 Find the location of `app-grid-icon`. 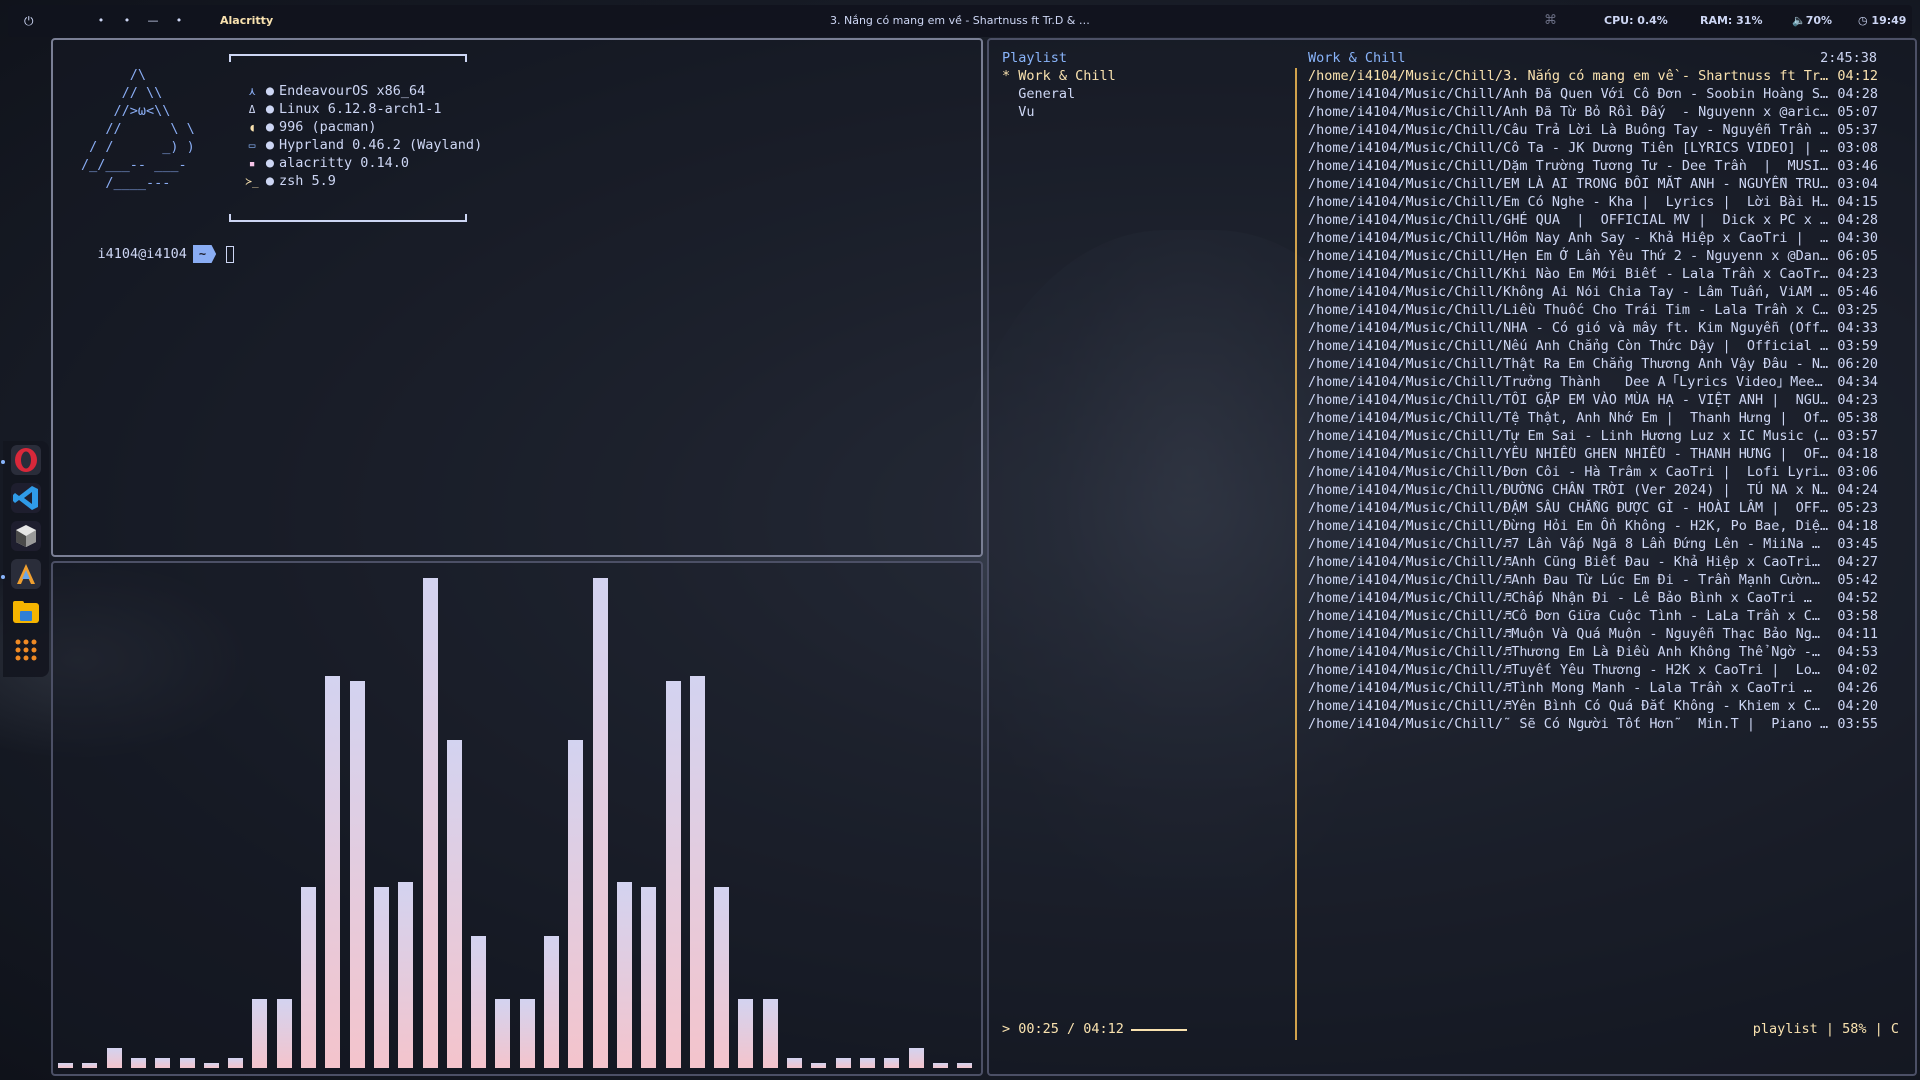

app-grid-icon is located at coordinates (26, 650).